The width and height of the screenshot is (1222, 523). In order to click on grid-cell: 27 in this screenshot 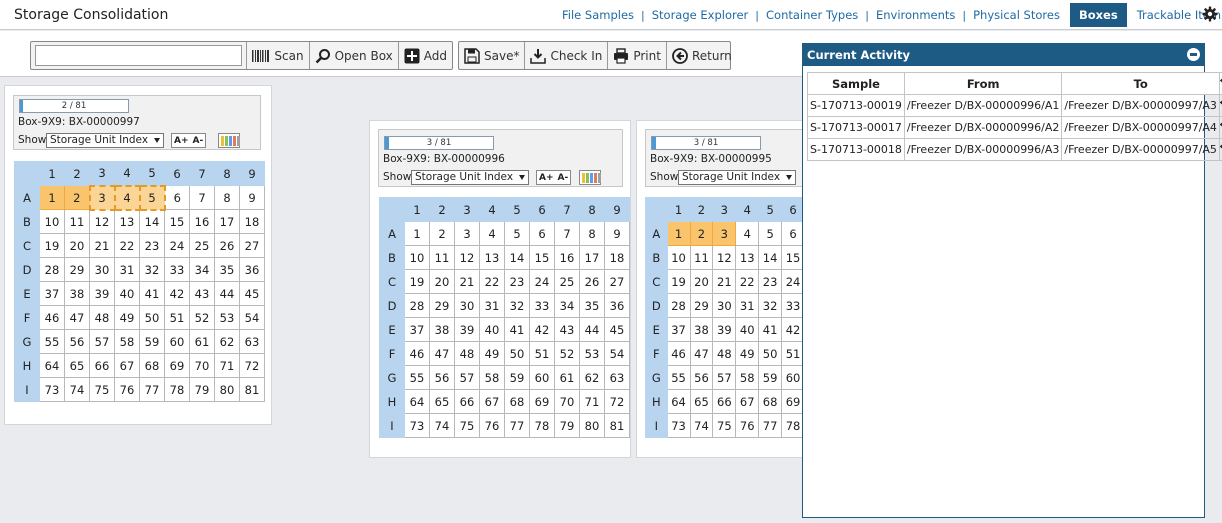, I will do `click(252, 245)`.